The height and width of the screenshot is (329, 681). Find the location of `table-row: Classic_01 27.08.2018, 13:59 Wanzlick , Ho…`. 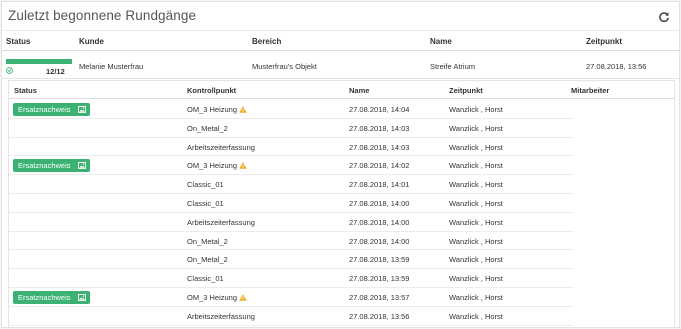

table-row: Classic_01 27.08.2018, 13:59 Wanzlick , Ho… is located at coordinates (291, 278).